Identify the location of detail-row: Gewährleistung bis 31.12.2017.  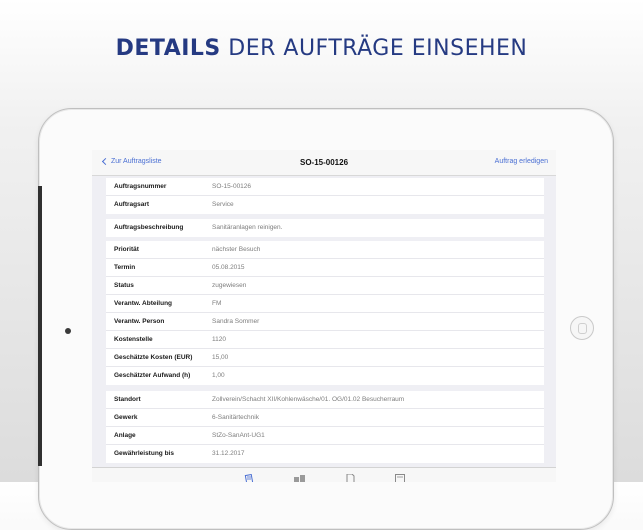
(325, 454).